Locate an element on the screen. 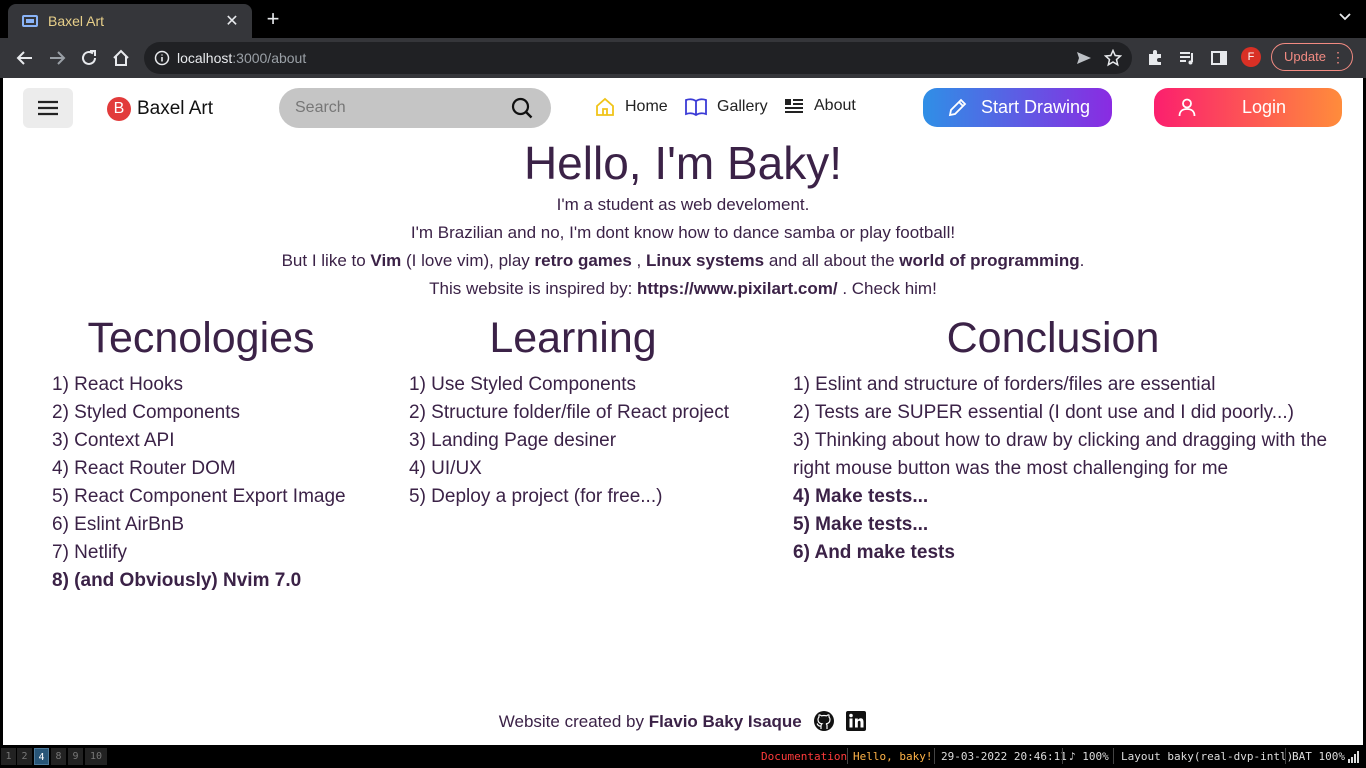 Image resolution: width=1366 pixels, height=768 pixels. send-icon is located at coordinates (1084, 58).